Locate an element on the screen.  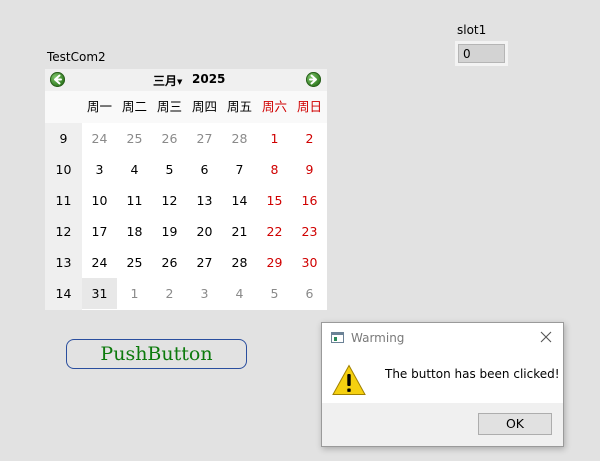
dialog-content: The button has been clicked! is located at coordinates (442, 378).